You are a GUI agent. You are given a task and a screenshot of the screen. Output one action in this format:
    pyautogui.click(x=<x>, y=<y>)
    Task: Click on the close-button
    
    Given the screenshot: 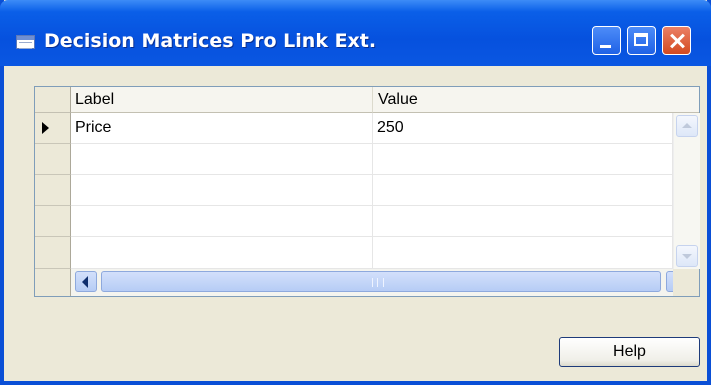 What is the action you would take?
    pyautogui.click(x=676, y=40)
    